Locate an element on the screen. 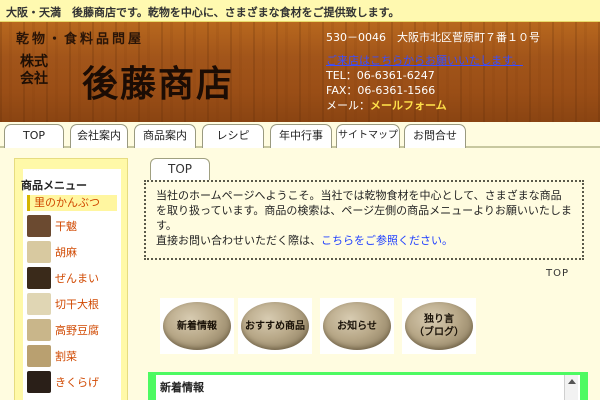  tab-top: TOP is located at coordinates (34, 136).